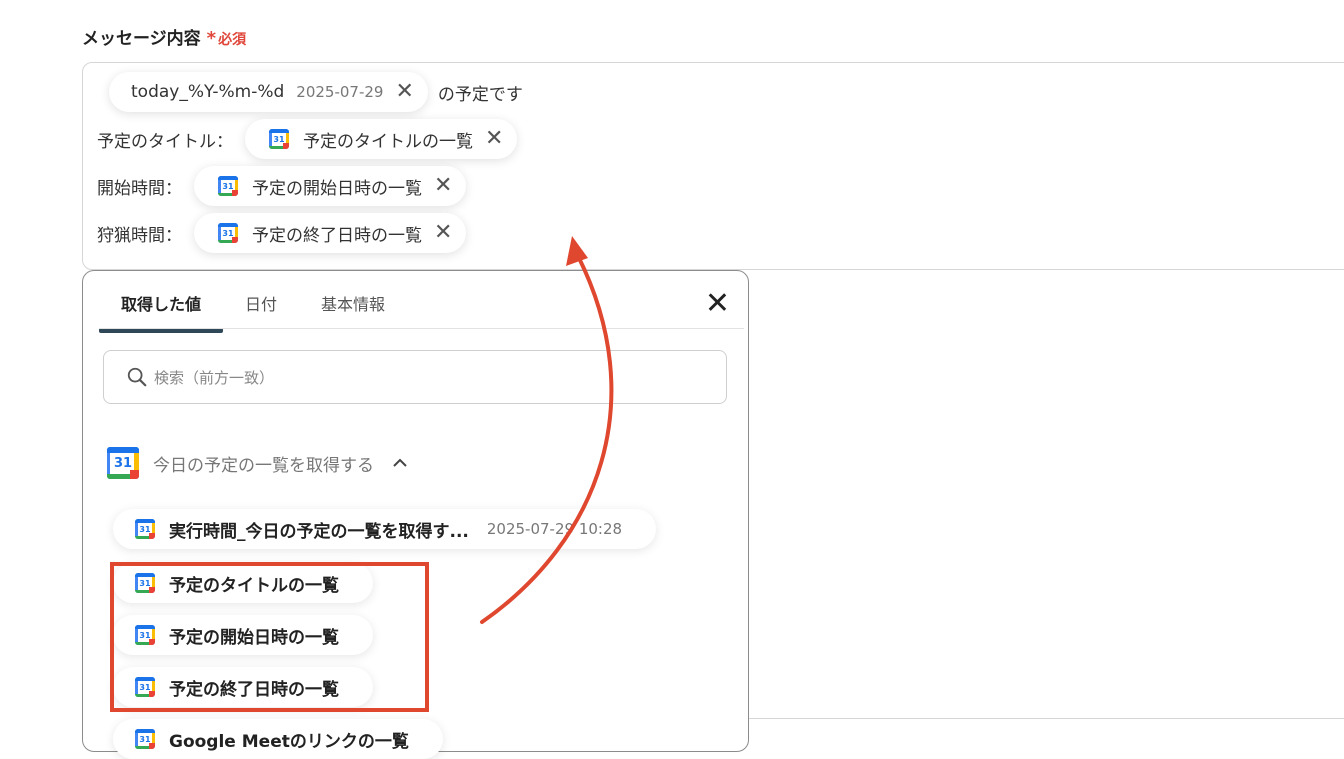  Describe the element at coordinates (232, 40) in the screenshot. I see `required-text: 必須` at that location.